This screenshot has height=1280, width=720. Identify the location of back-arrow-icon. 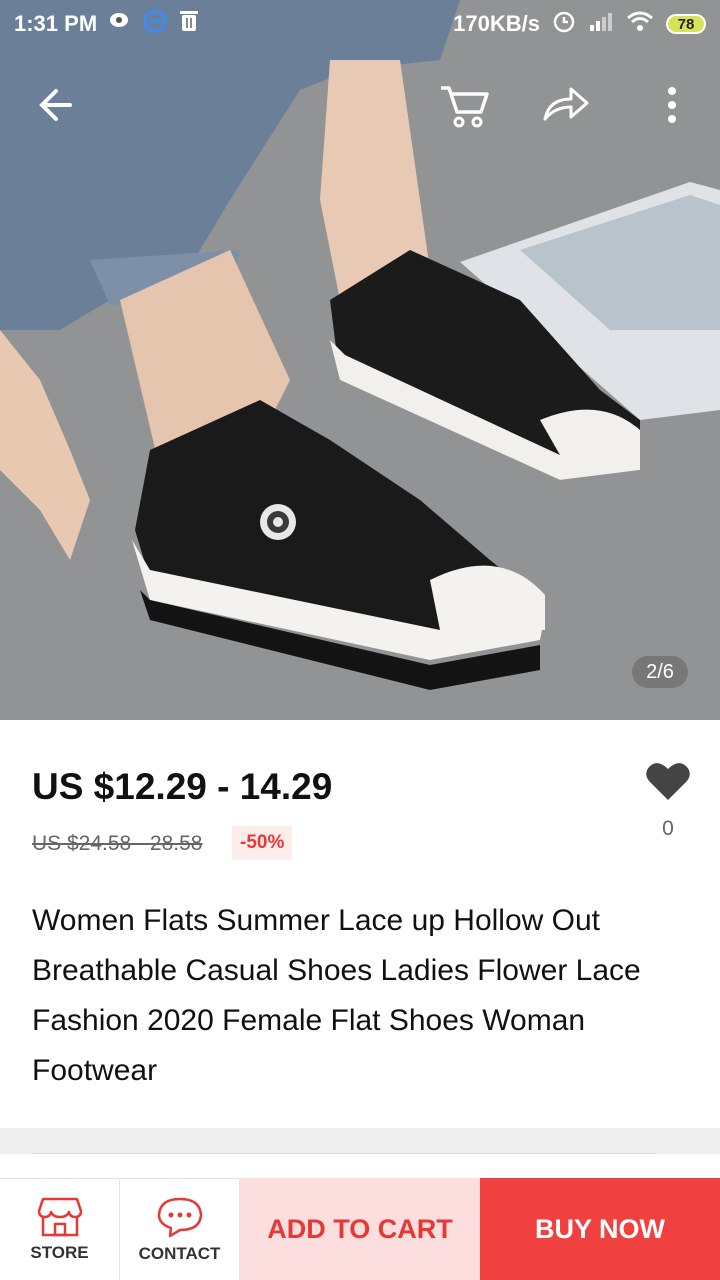
(55, 105).